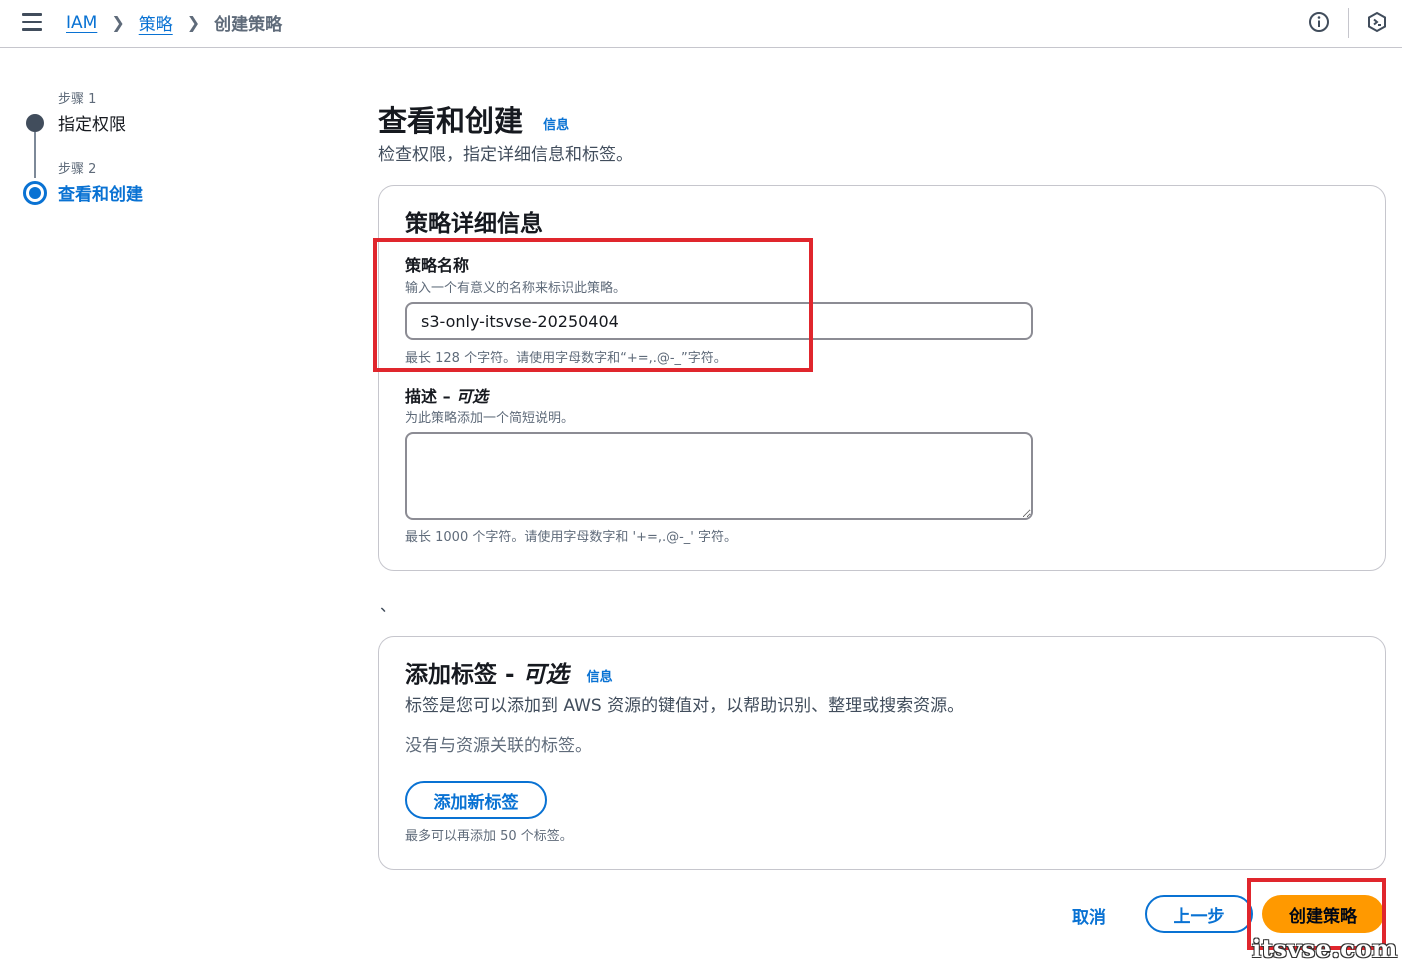 The image size is (1402, 978). What do you see at coordinates (35, 155) in the screenshot?
I see `step-connector` at bounding box center [35, 155].